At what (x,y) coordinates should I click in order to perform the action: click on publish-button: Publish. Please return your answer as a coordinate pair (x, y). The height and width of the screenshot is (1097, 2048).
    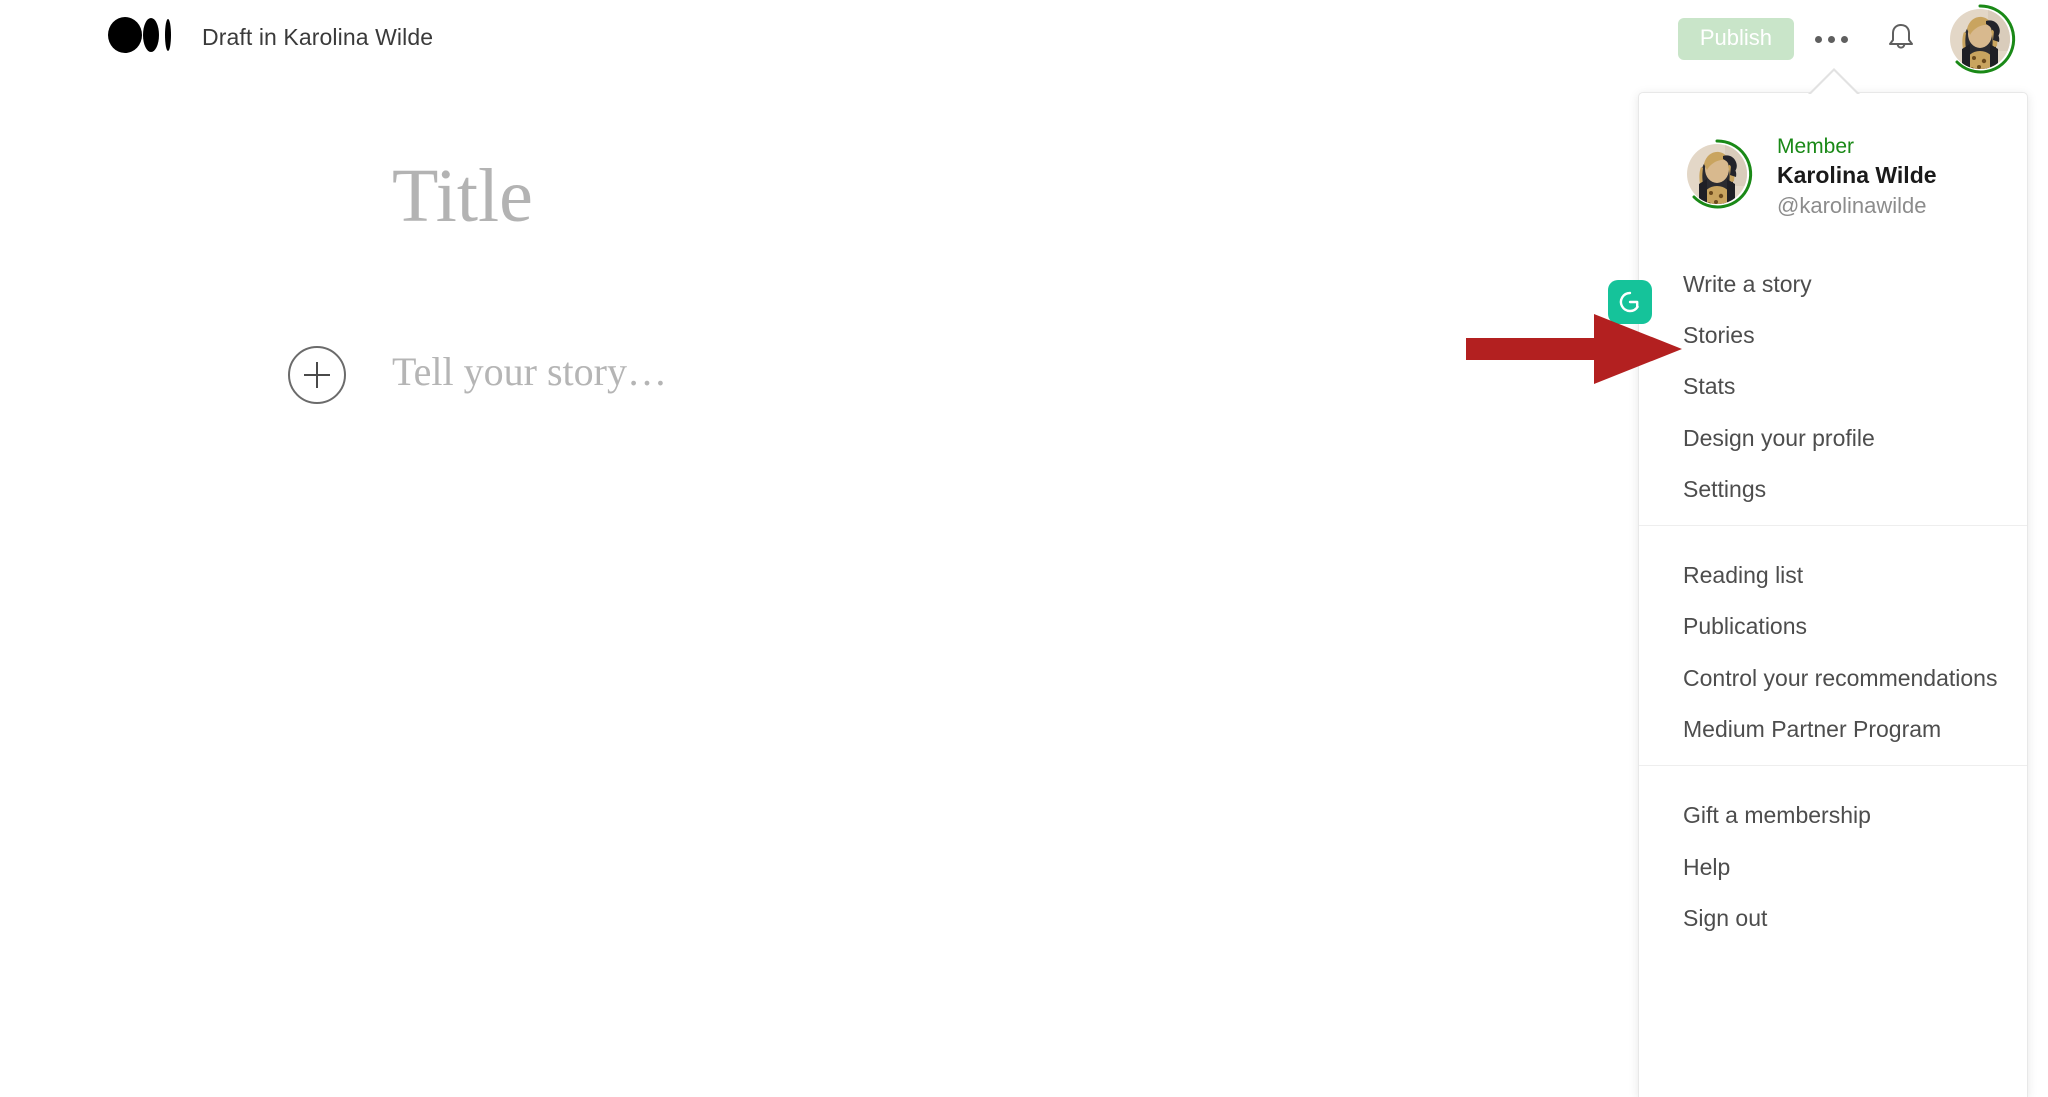
    Looking at the image, I should click on (1735, 39).